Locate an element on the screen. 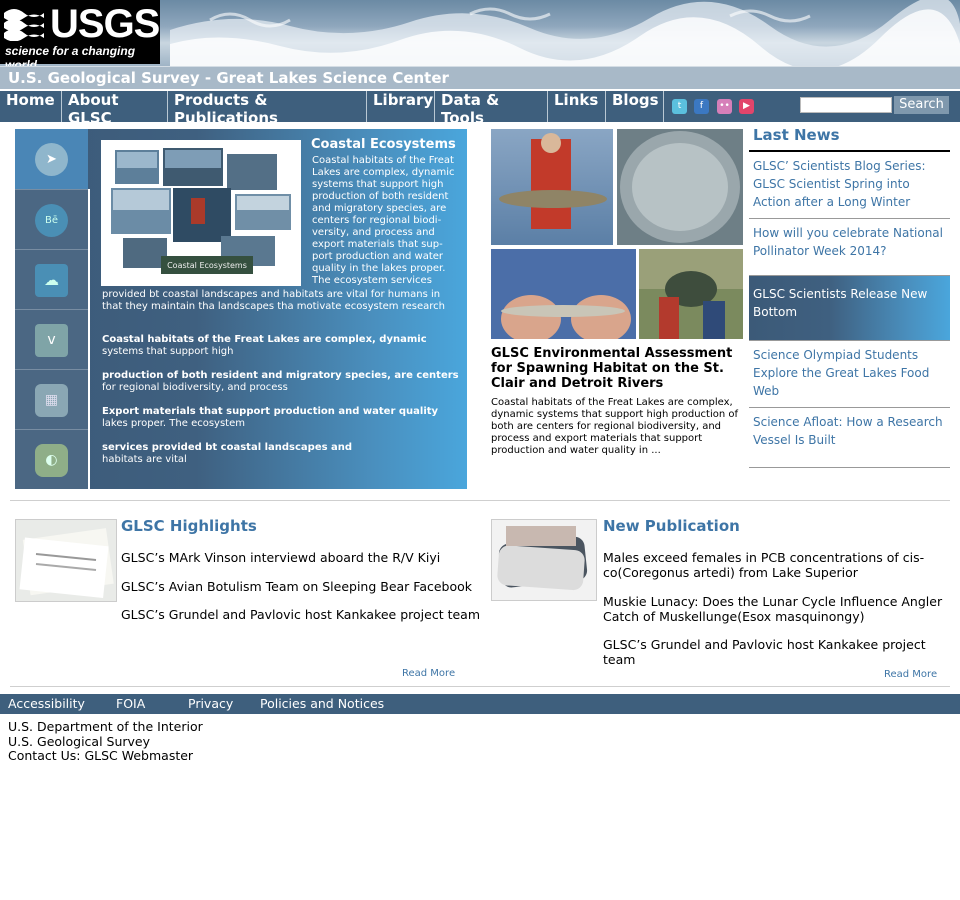 The height and width of the screenshot is (900, 960). cursor-icon: ➤ is located at coordinates (51, 159).